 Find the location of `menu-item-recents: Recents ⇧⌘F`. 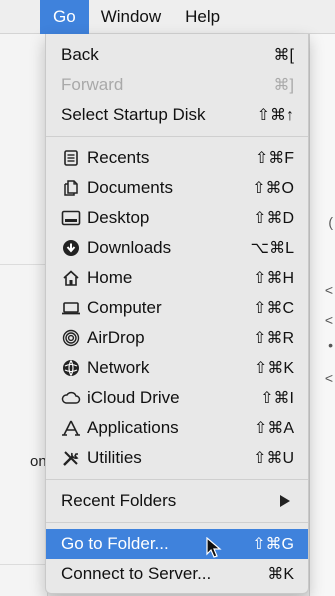

menu-item-recents: Recents ⇧⌘F is located at coordinates (177, 158).